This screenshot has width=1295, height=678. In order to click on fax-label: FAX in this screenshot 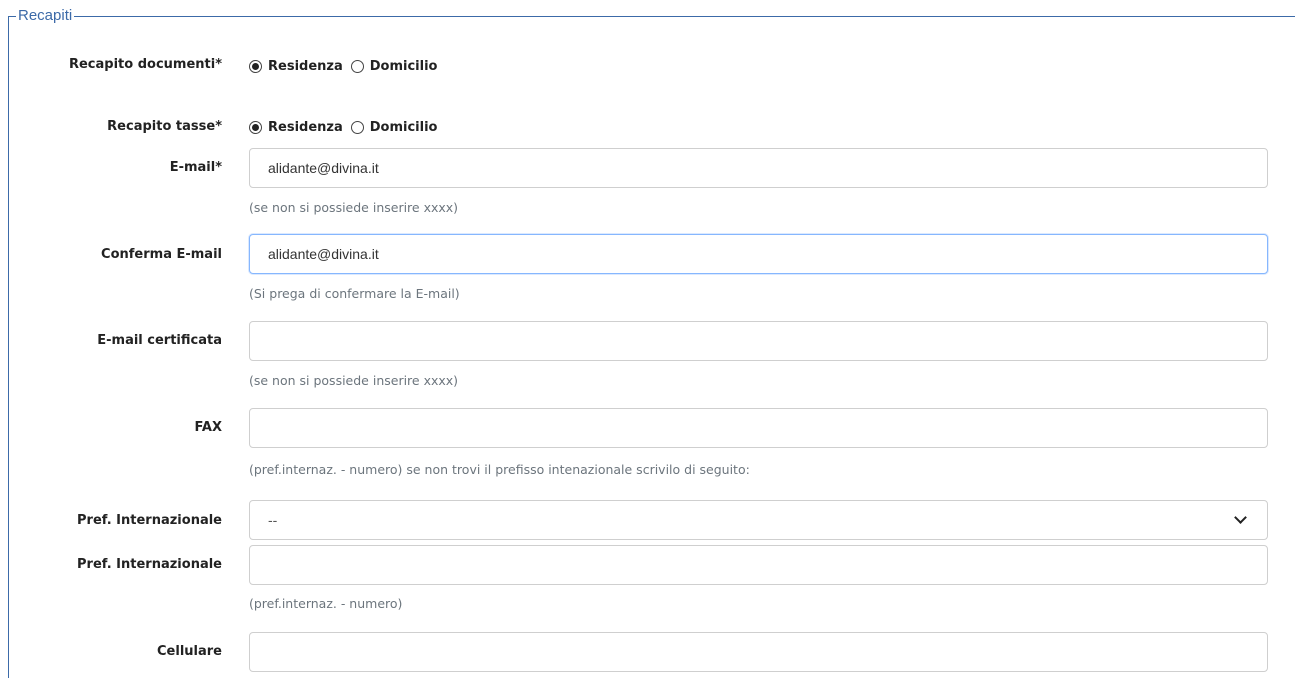, I will do `click(208, 427)`.